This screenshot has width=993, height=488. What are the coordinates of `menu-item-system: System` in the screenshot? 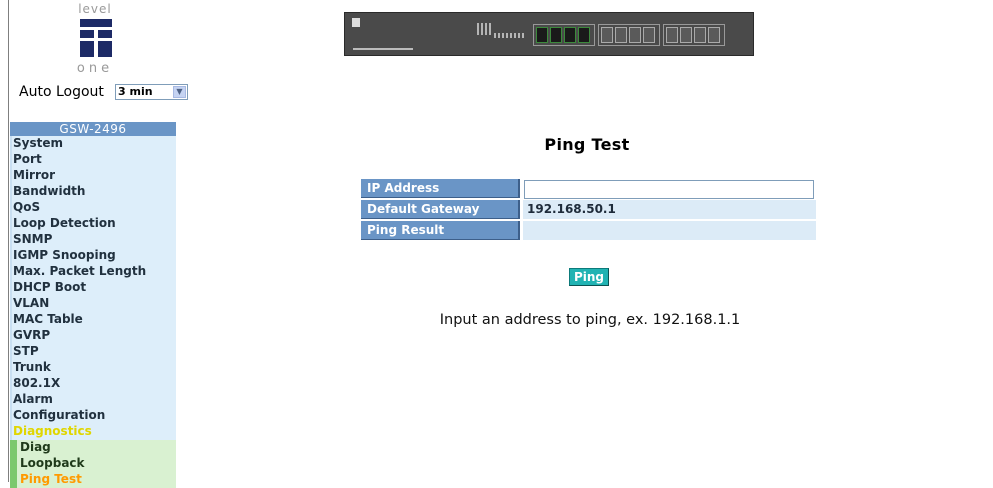 It's located at (93, 144).